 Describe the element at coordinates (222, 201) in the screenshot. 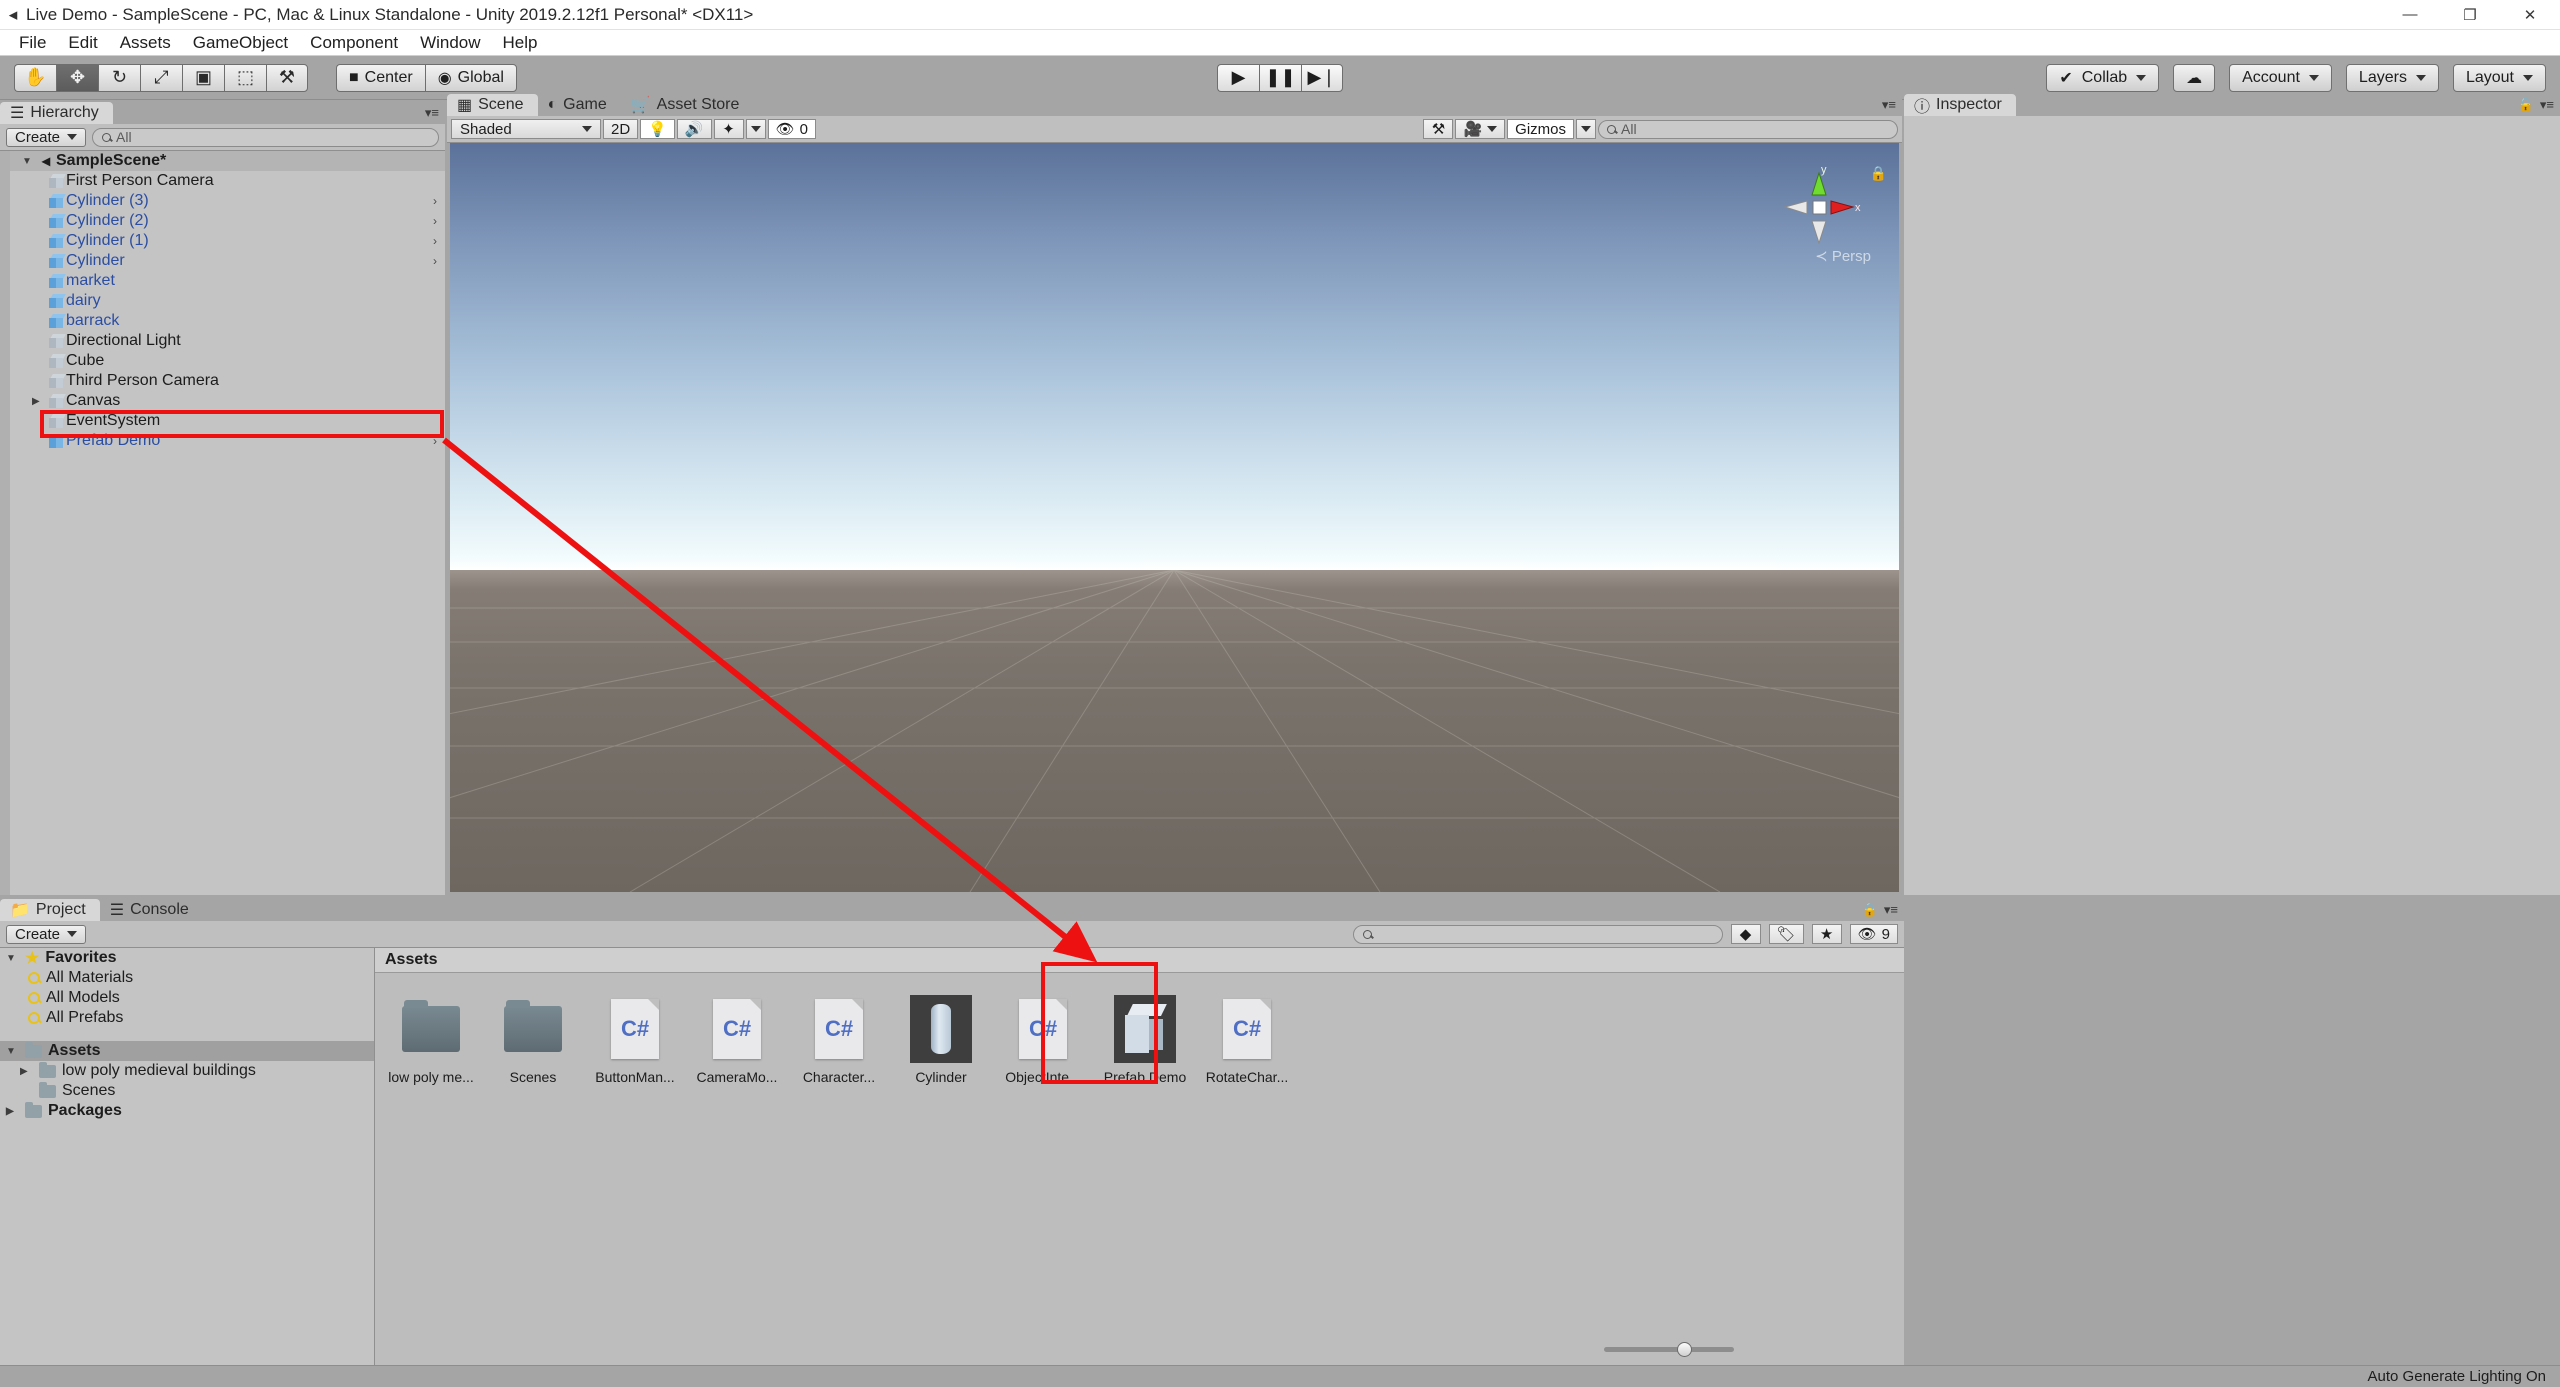

I see `hierarchy-item-cylinder-3: Cylinder (3) ›` at that location.